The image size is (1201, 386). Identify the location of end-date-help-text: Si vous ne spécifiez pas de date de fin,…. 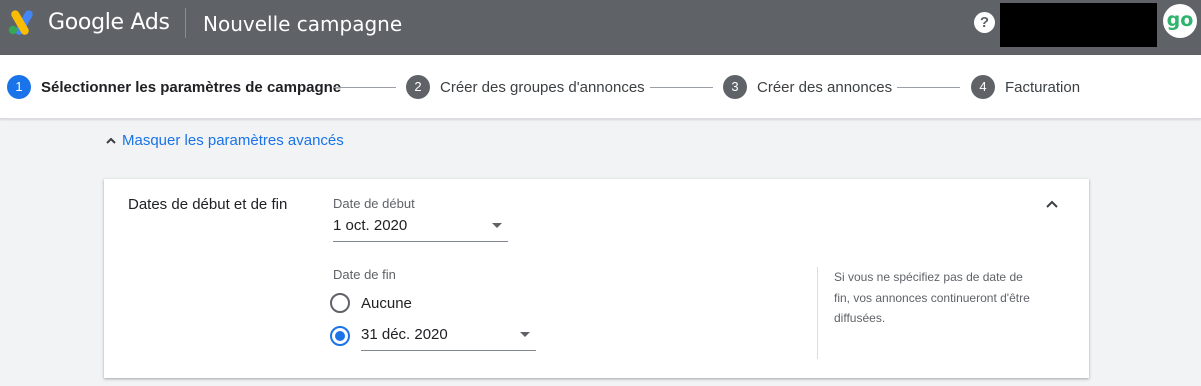
(932, 297).